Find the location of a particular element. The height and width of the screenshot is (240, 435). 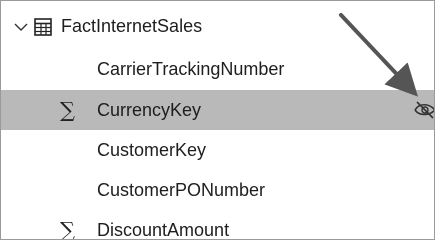

field-label: DiscountAmount is located at coordinates (163, 230).